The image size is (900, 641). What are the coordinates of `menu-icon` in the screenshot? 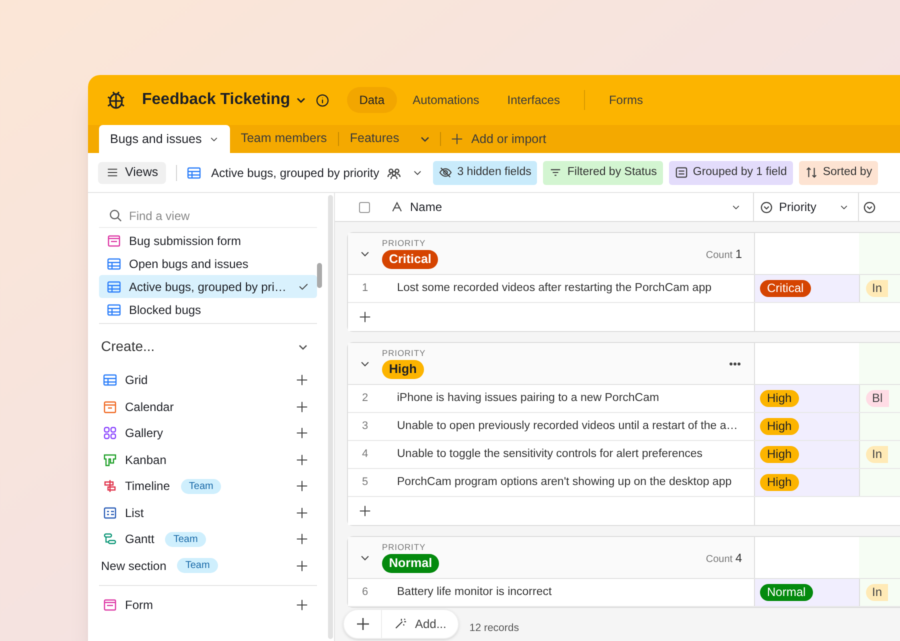 It's located at (112, 172).